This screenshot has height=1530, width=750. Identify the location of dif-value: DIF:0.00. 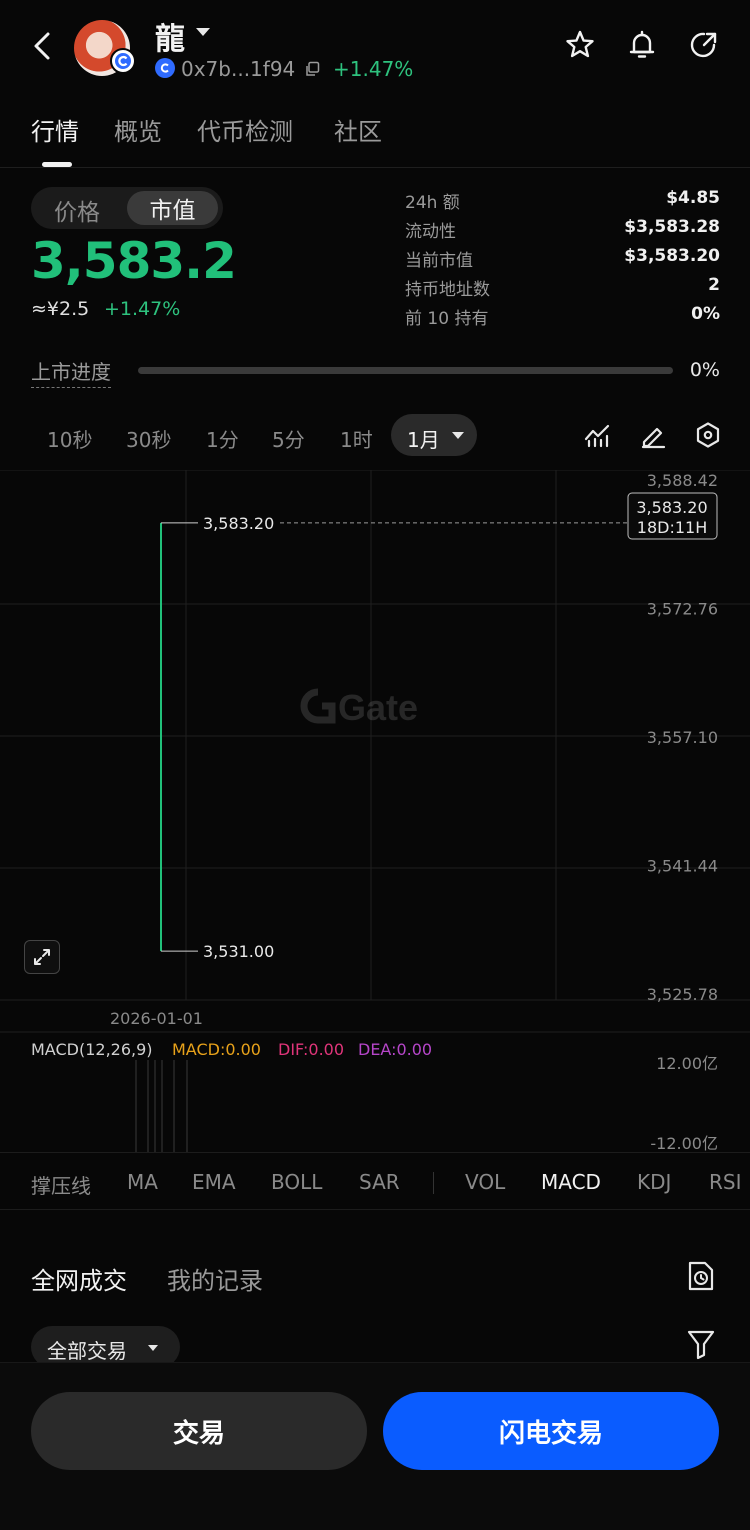
(311, 1049).